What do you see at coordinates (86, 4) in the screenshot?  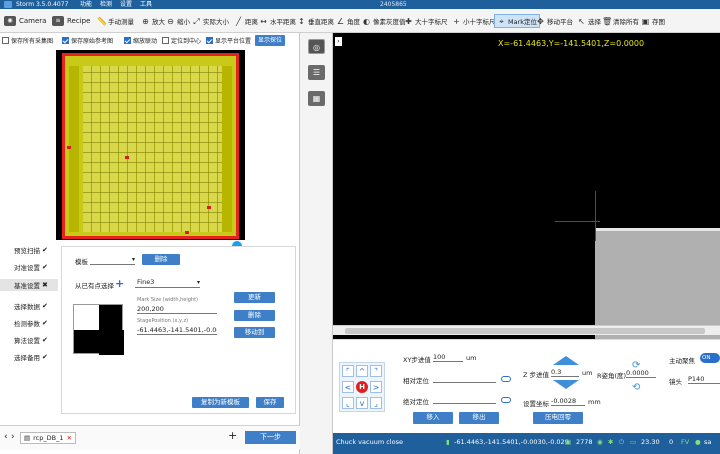 I see `menu-function: 功能` at bounding box center [86, 4].